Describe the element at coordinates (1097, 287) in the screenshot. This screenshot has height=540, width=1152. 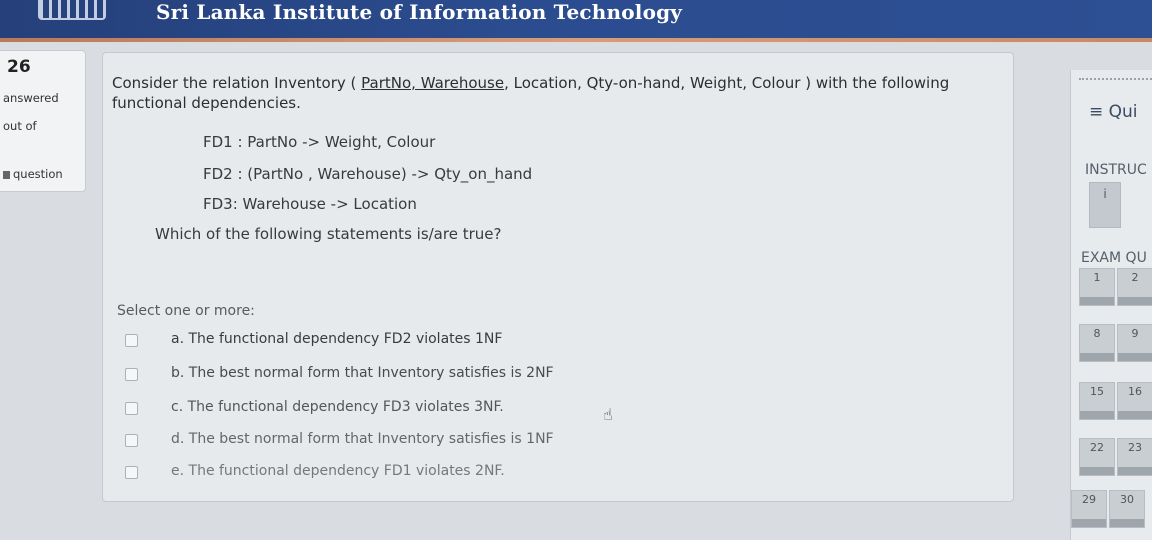
I see `nav-question-1: 1` at that location.